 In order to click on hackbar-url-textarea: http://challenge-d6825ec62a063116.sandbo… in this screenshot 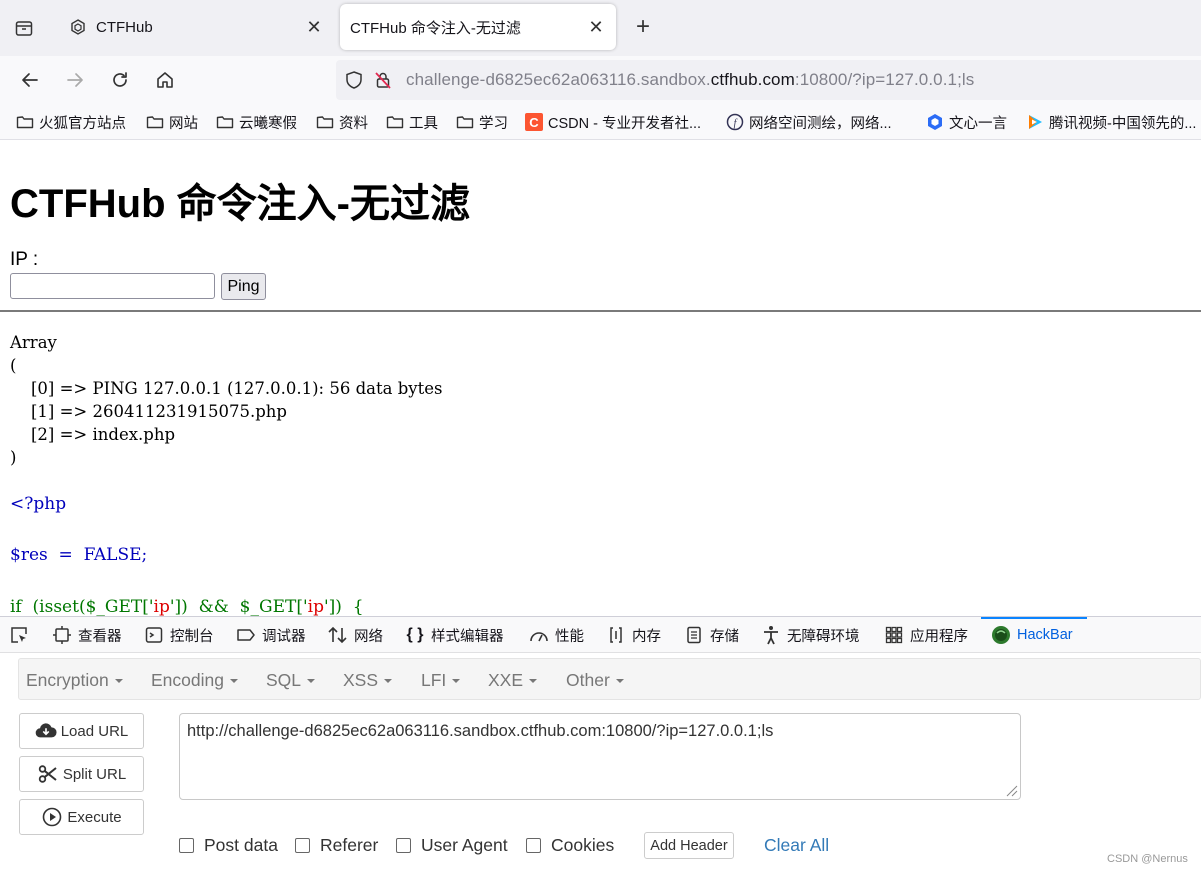, I will do `click(600, 756)`.